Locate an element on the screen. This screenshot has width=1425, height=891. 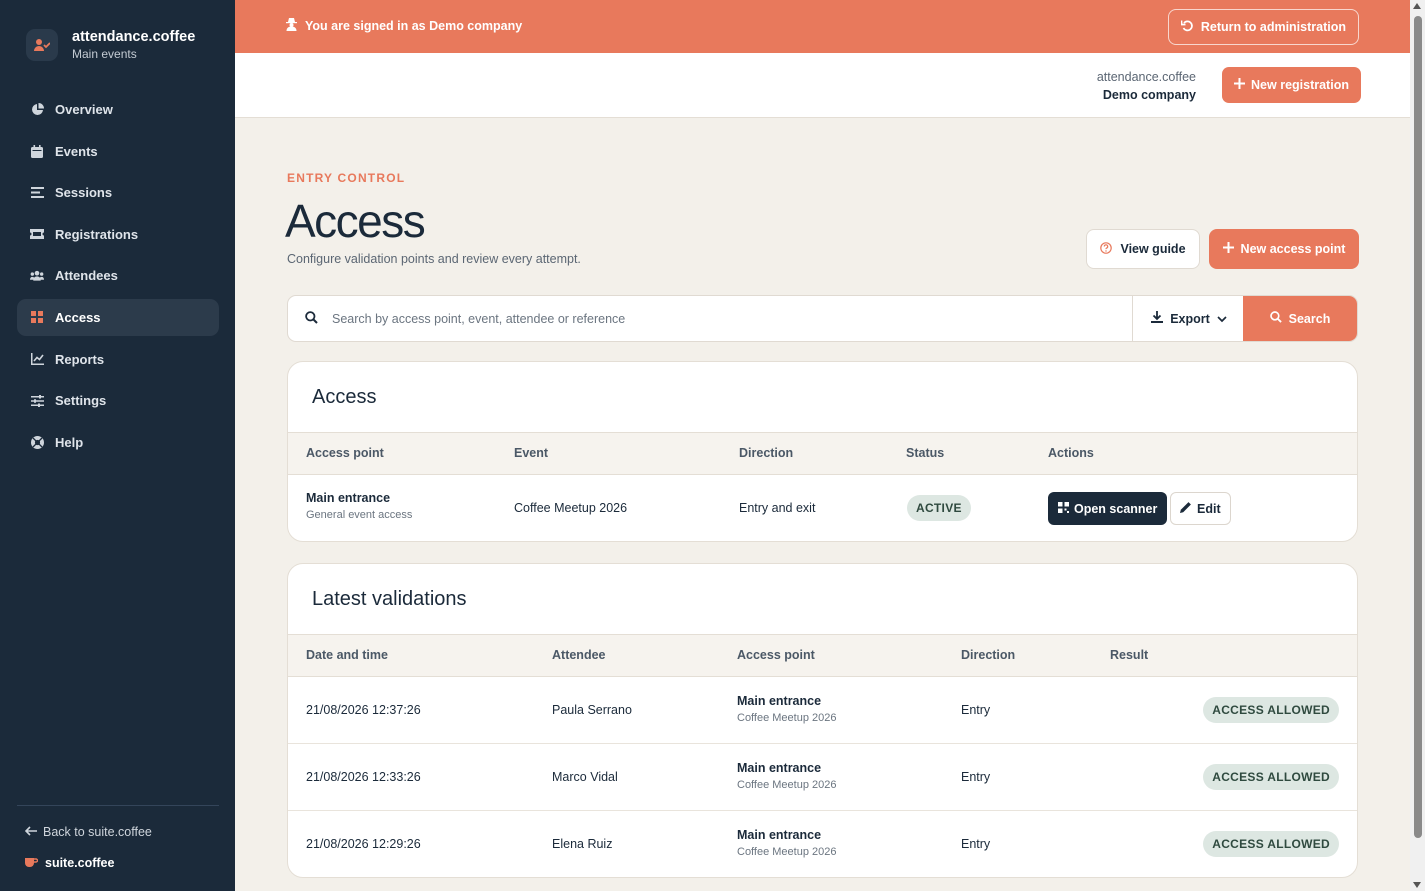
org-company-name: Demo company is located at coordinates (1149, 95).